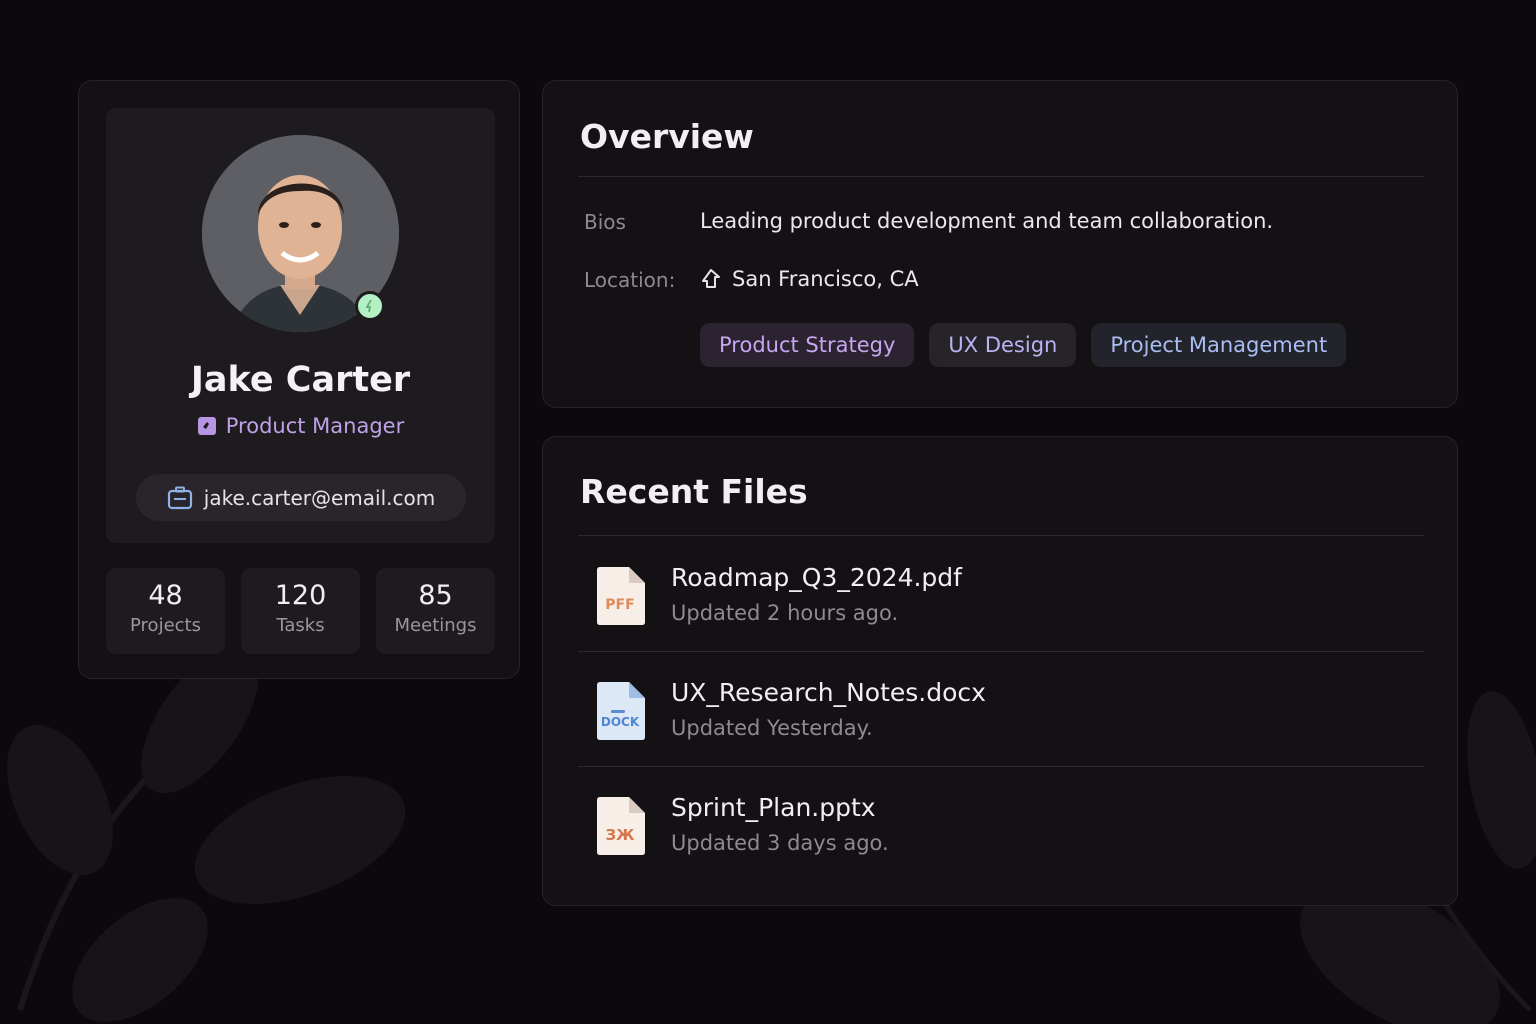 This screenshot has height=1024, width=1536. Describe the element at coordinates (630, 280) in the screenshot. I see `location-label: Location:` at that location.